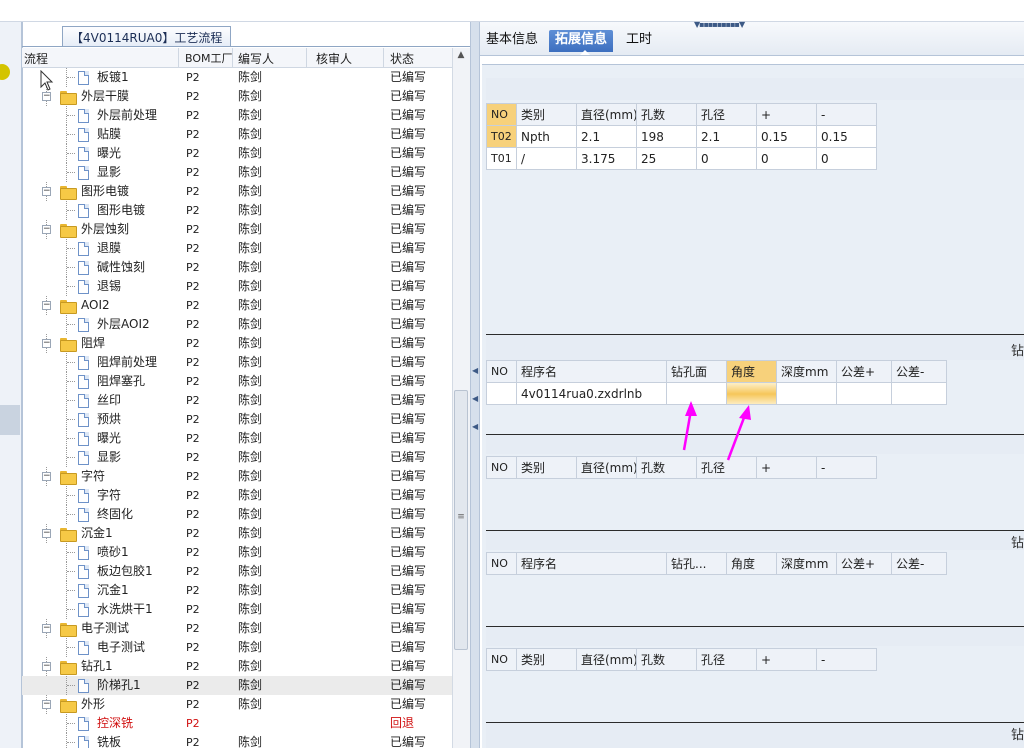 The image size is (1024, 748). I want to click on collapse-left-arrow-icon: ◀, so click(475, 370).